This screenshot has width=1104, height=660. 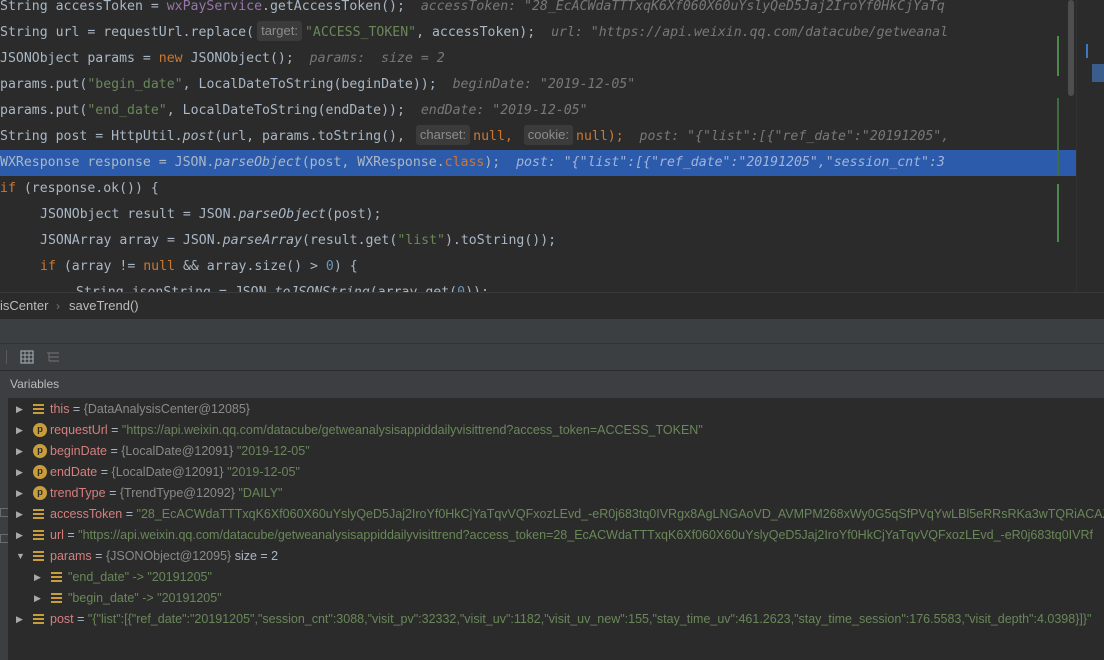 I want to click on variable-text: "begin_date" -> "20191205", so click(x=145, y=598).